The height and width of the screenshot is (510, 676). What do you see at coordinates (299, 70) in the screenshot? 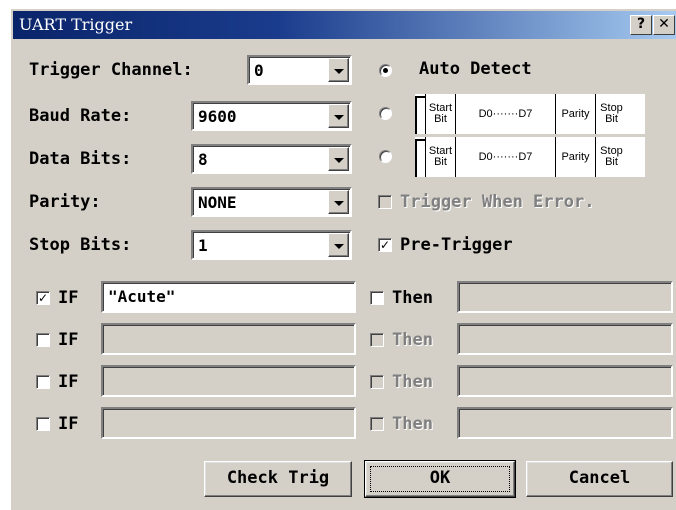
I see `trigger-channel-select: 0` at bounding box center [299, 70].